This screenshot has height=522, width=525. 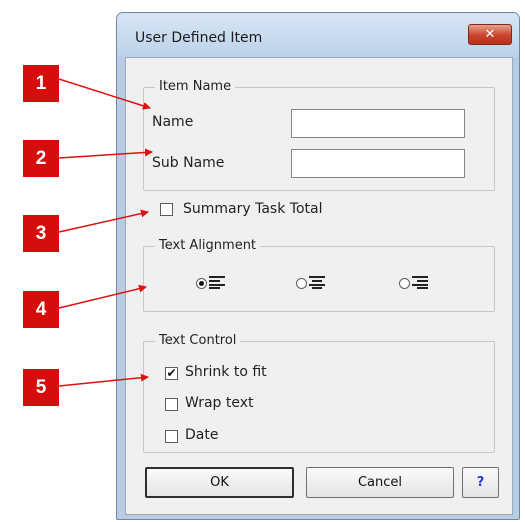 I want to click on close-button: ✕, so click(x=490, y=34).